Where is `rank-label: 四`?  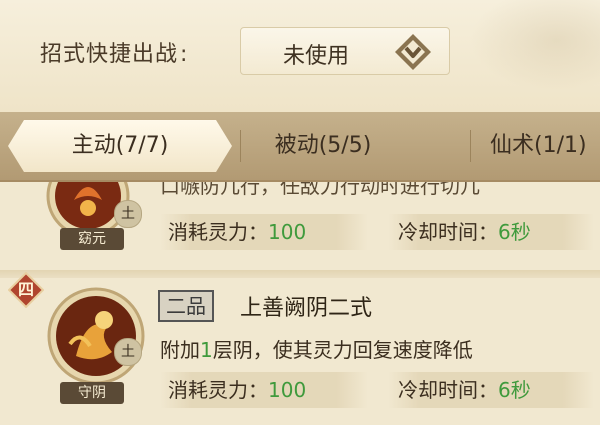
rank-label: 四 is located at coordinates (25, 289).